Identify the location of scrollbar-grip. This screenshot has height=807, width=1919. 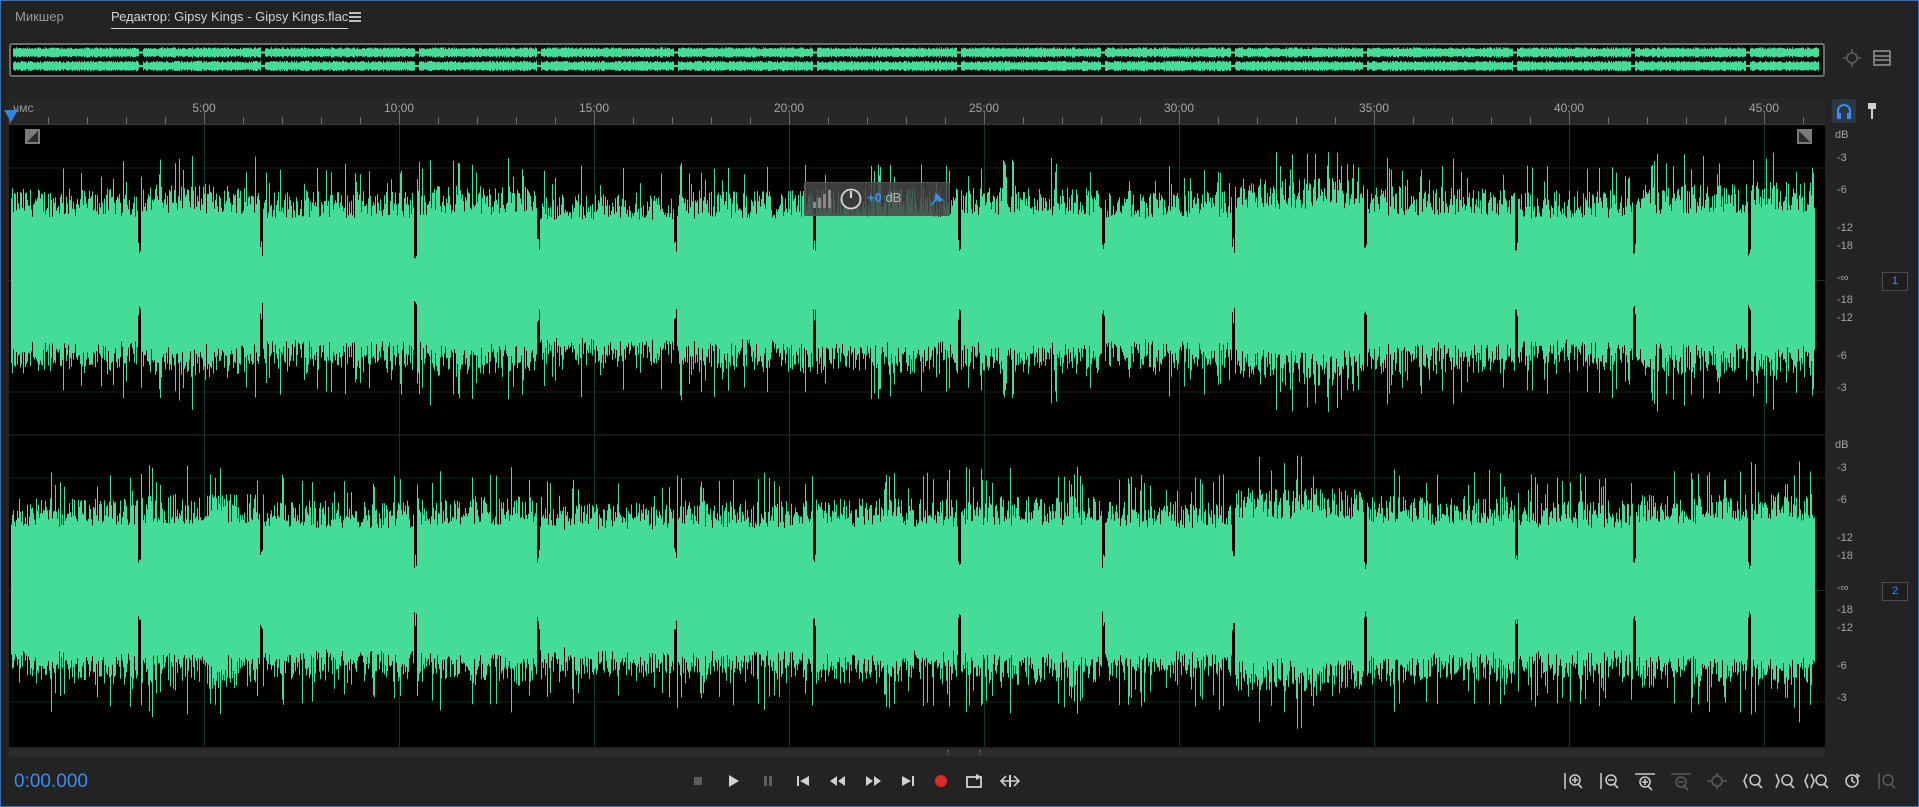
(964, 752).